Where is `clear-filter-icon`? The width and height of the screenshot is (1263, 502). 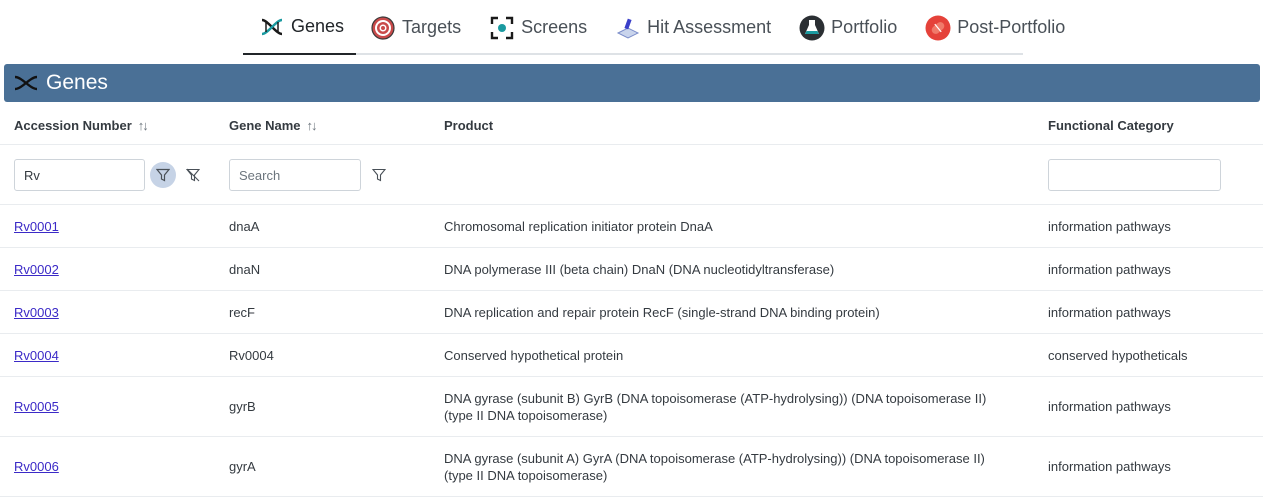
clear-filter-icon is located at coordinates (193, 175).